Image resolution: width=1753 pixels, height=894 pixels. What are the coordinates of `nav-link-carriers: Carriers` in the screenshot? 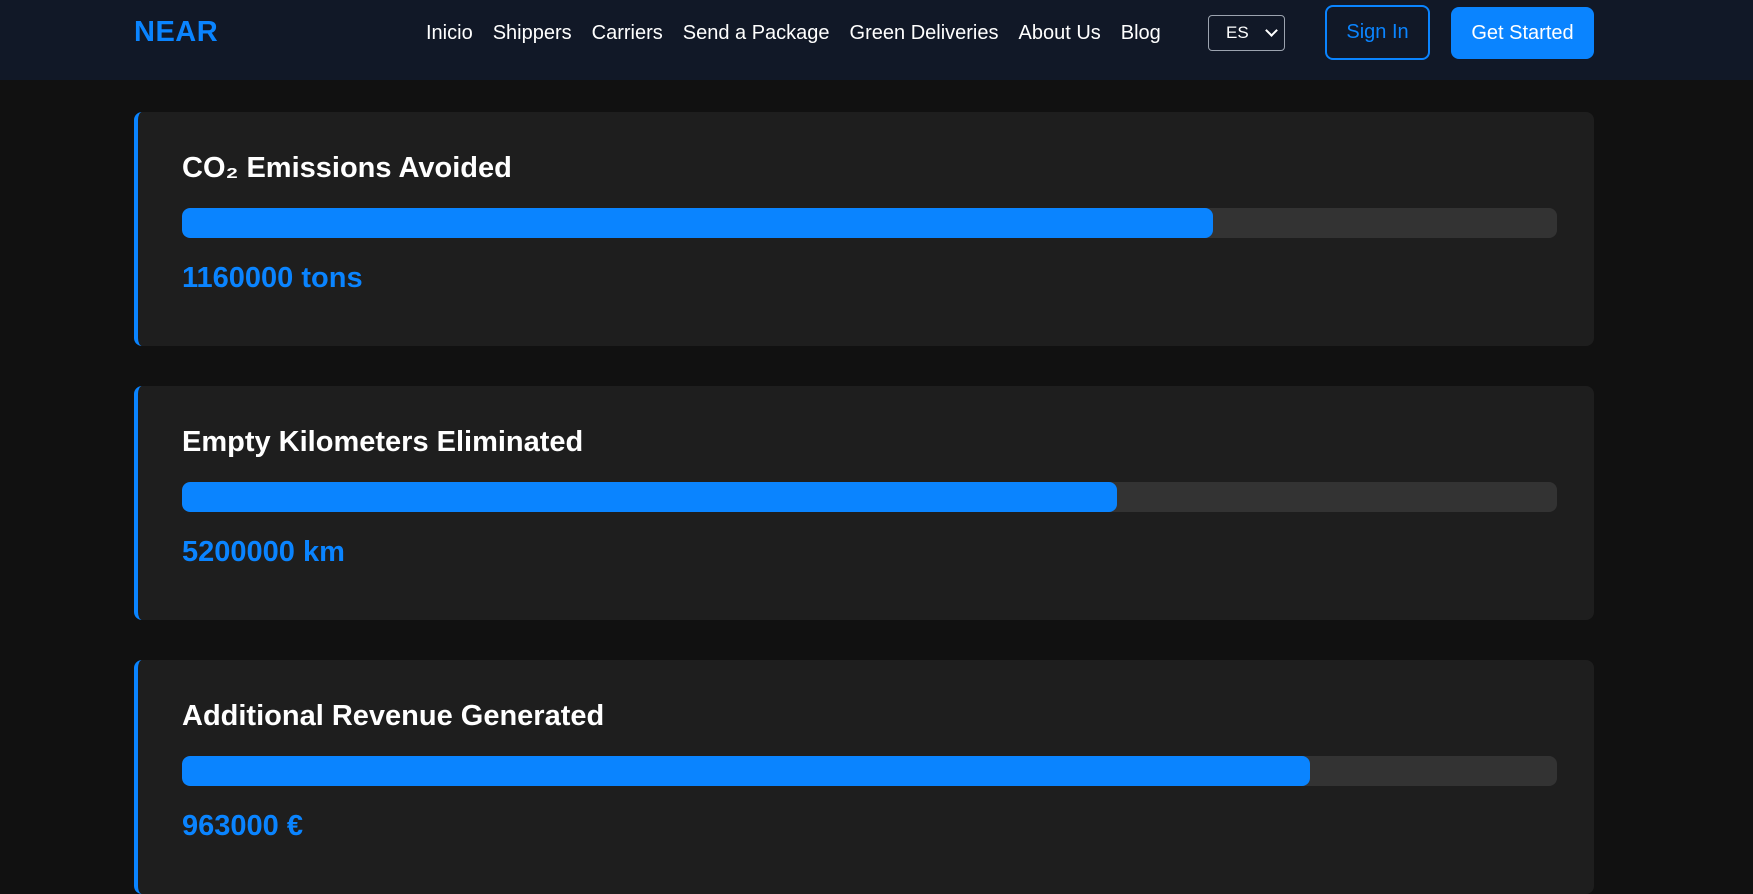 It's located at (627, 33).